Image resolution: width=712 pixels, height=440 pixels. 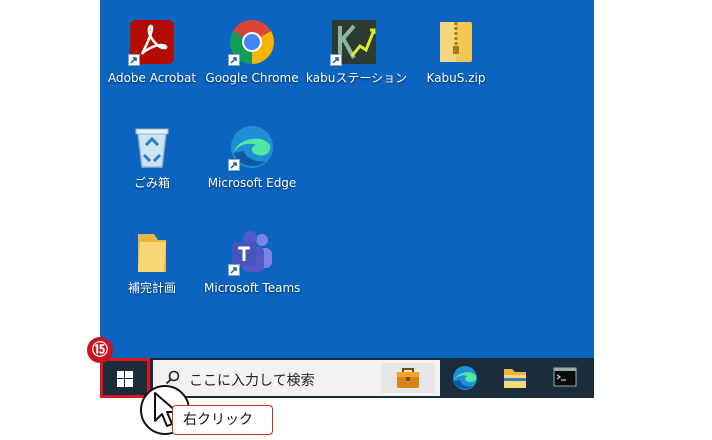 I want to click on adobe-acrobat-icon, so click(x=152, y=42).